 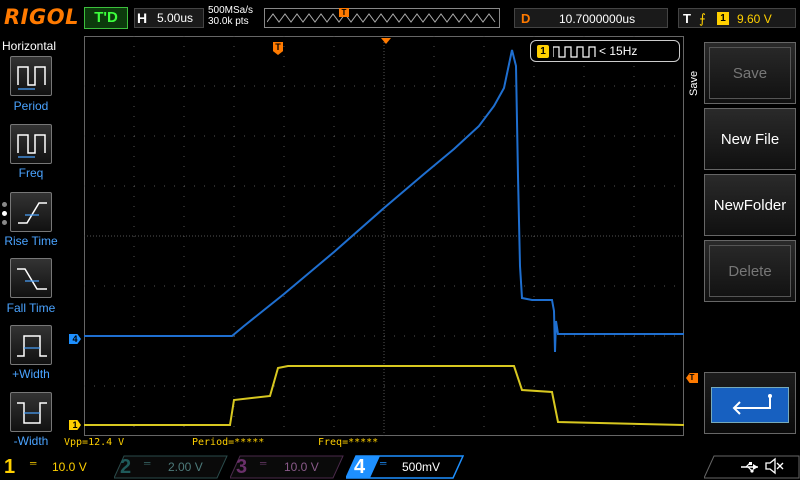 I want to click on ch2-number: 2, so click(x=126, y=467).